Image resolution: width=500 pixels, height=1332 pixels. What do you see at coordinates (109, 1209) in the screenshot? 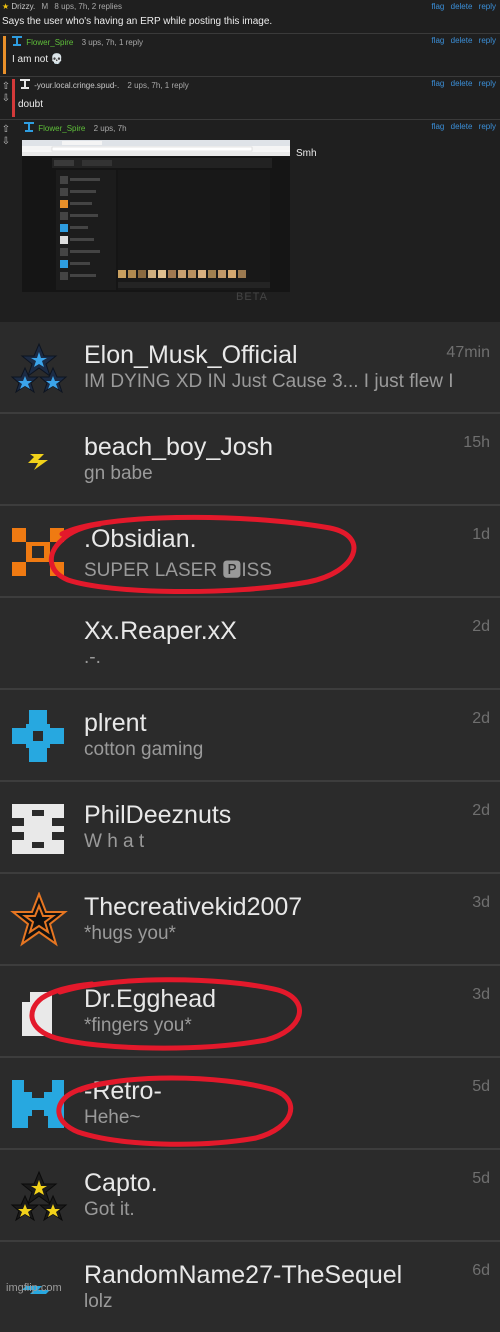
I see `conversation-preview: Got it.` at bounding box center [109, 1209].